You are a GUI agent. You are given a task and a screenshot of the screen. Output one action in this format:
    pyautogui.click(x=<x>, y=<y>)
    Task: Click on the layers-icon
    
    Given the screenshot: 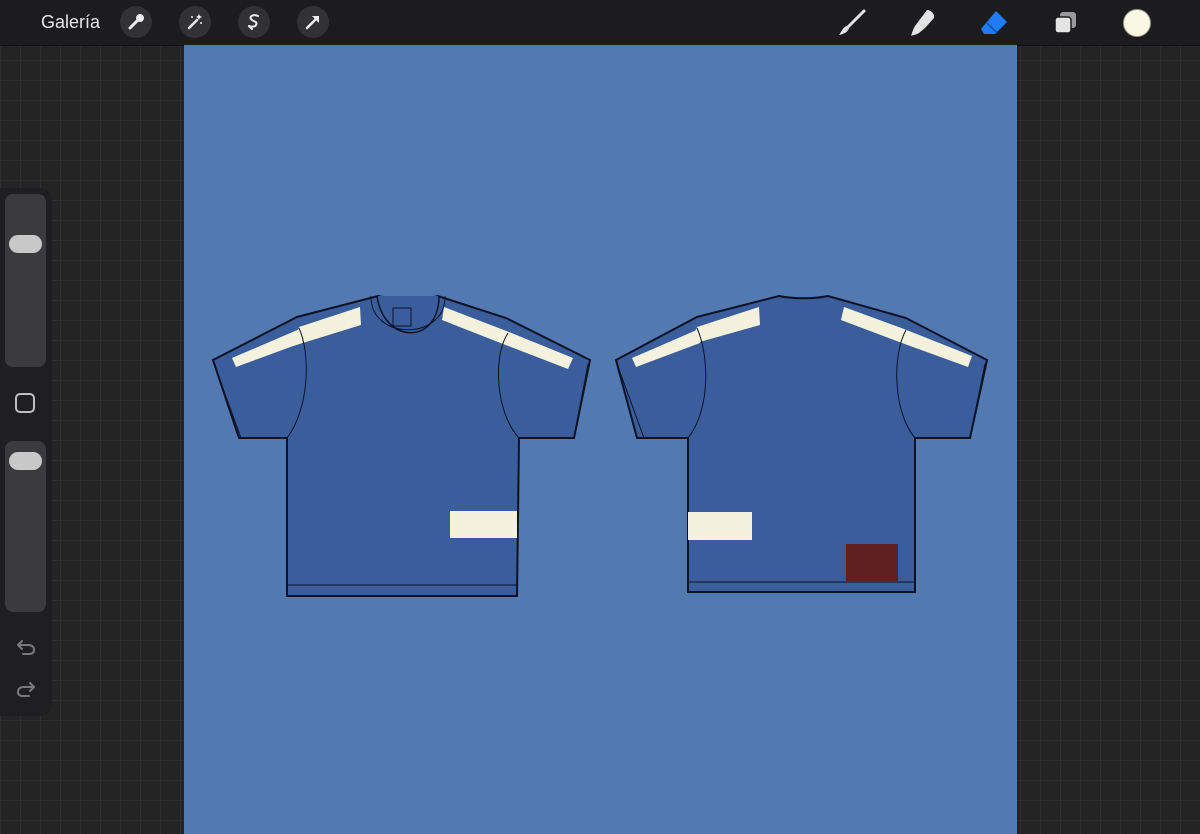 What is the action you would take?
    pyautogui.click(x=1065, y=23)
    